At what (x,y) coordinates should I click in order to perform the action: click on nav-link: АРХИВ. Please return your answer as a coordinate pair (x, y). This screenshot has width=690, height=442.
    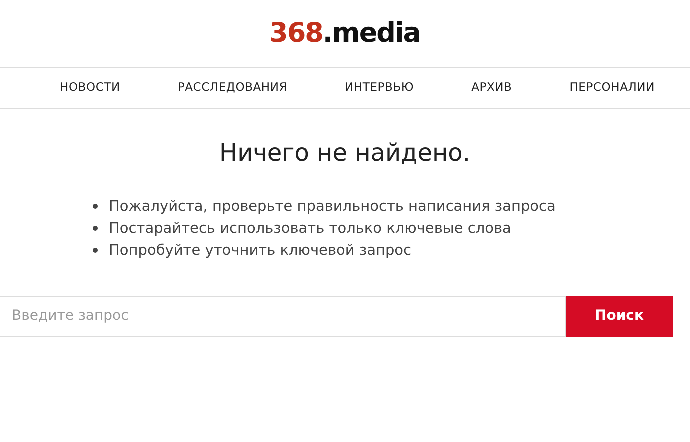
    Looking at the image, I should click on (492, 88).